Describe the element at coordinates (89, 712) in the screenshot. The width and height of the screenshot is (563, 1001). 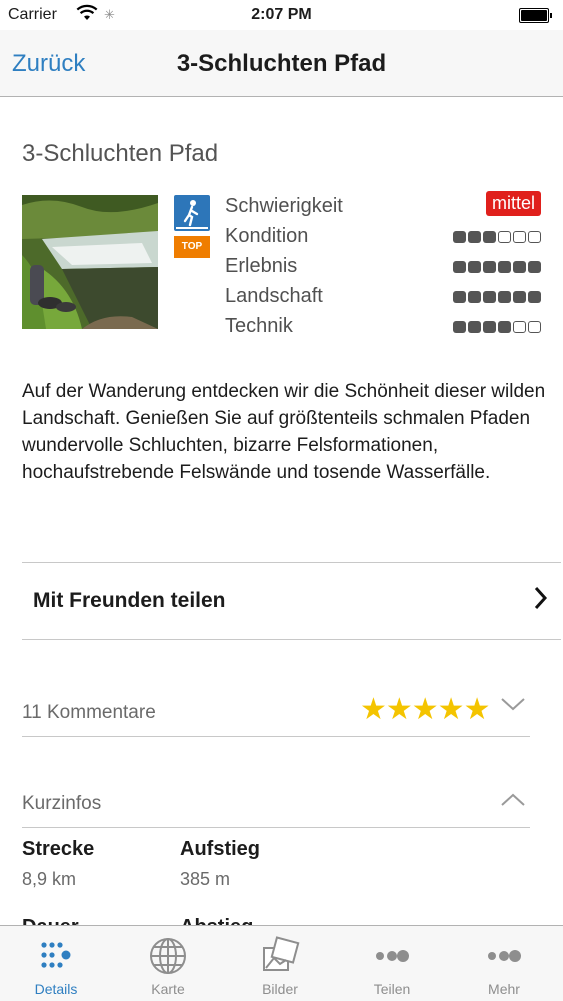
I see `comments-count: 11 Kommentare` at that location.